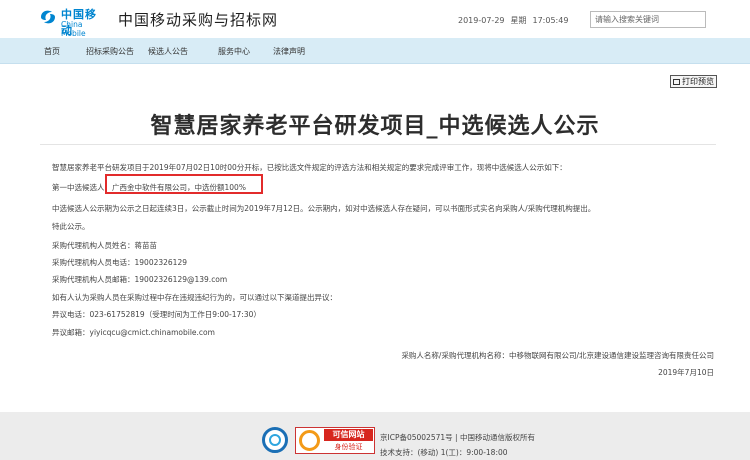 The width and height of the screenshot is (750, 460). I want to click on trusted-site-subtitle: 身份验证, so click(348, 447).